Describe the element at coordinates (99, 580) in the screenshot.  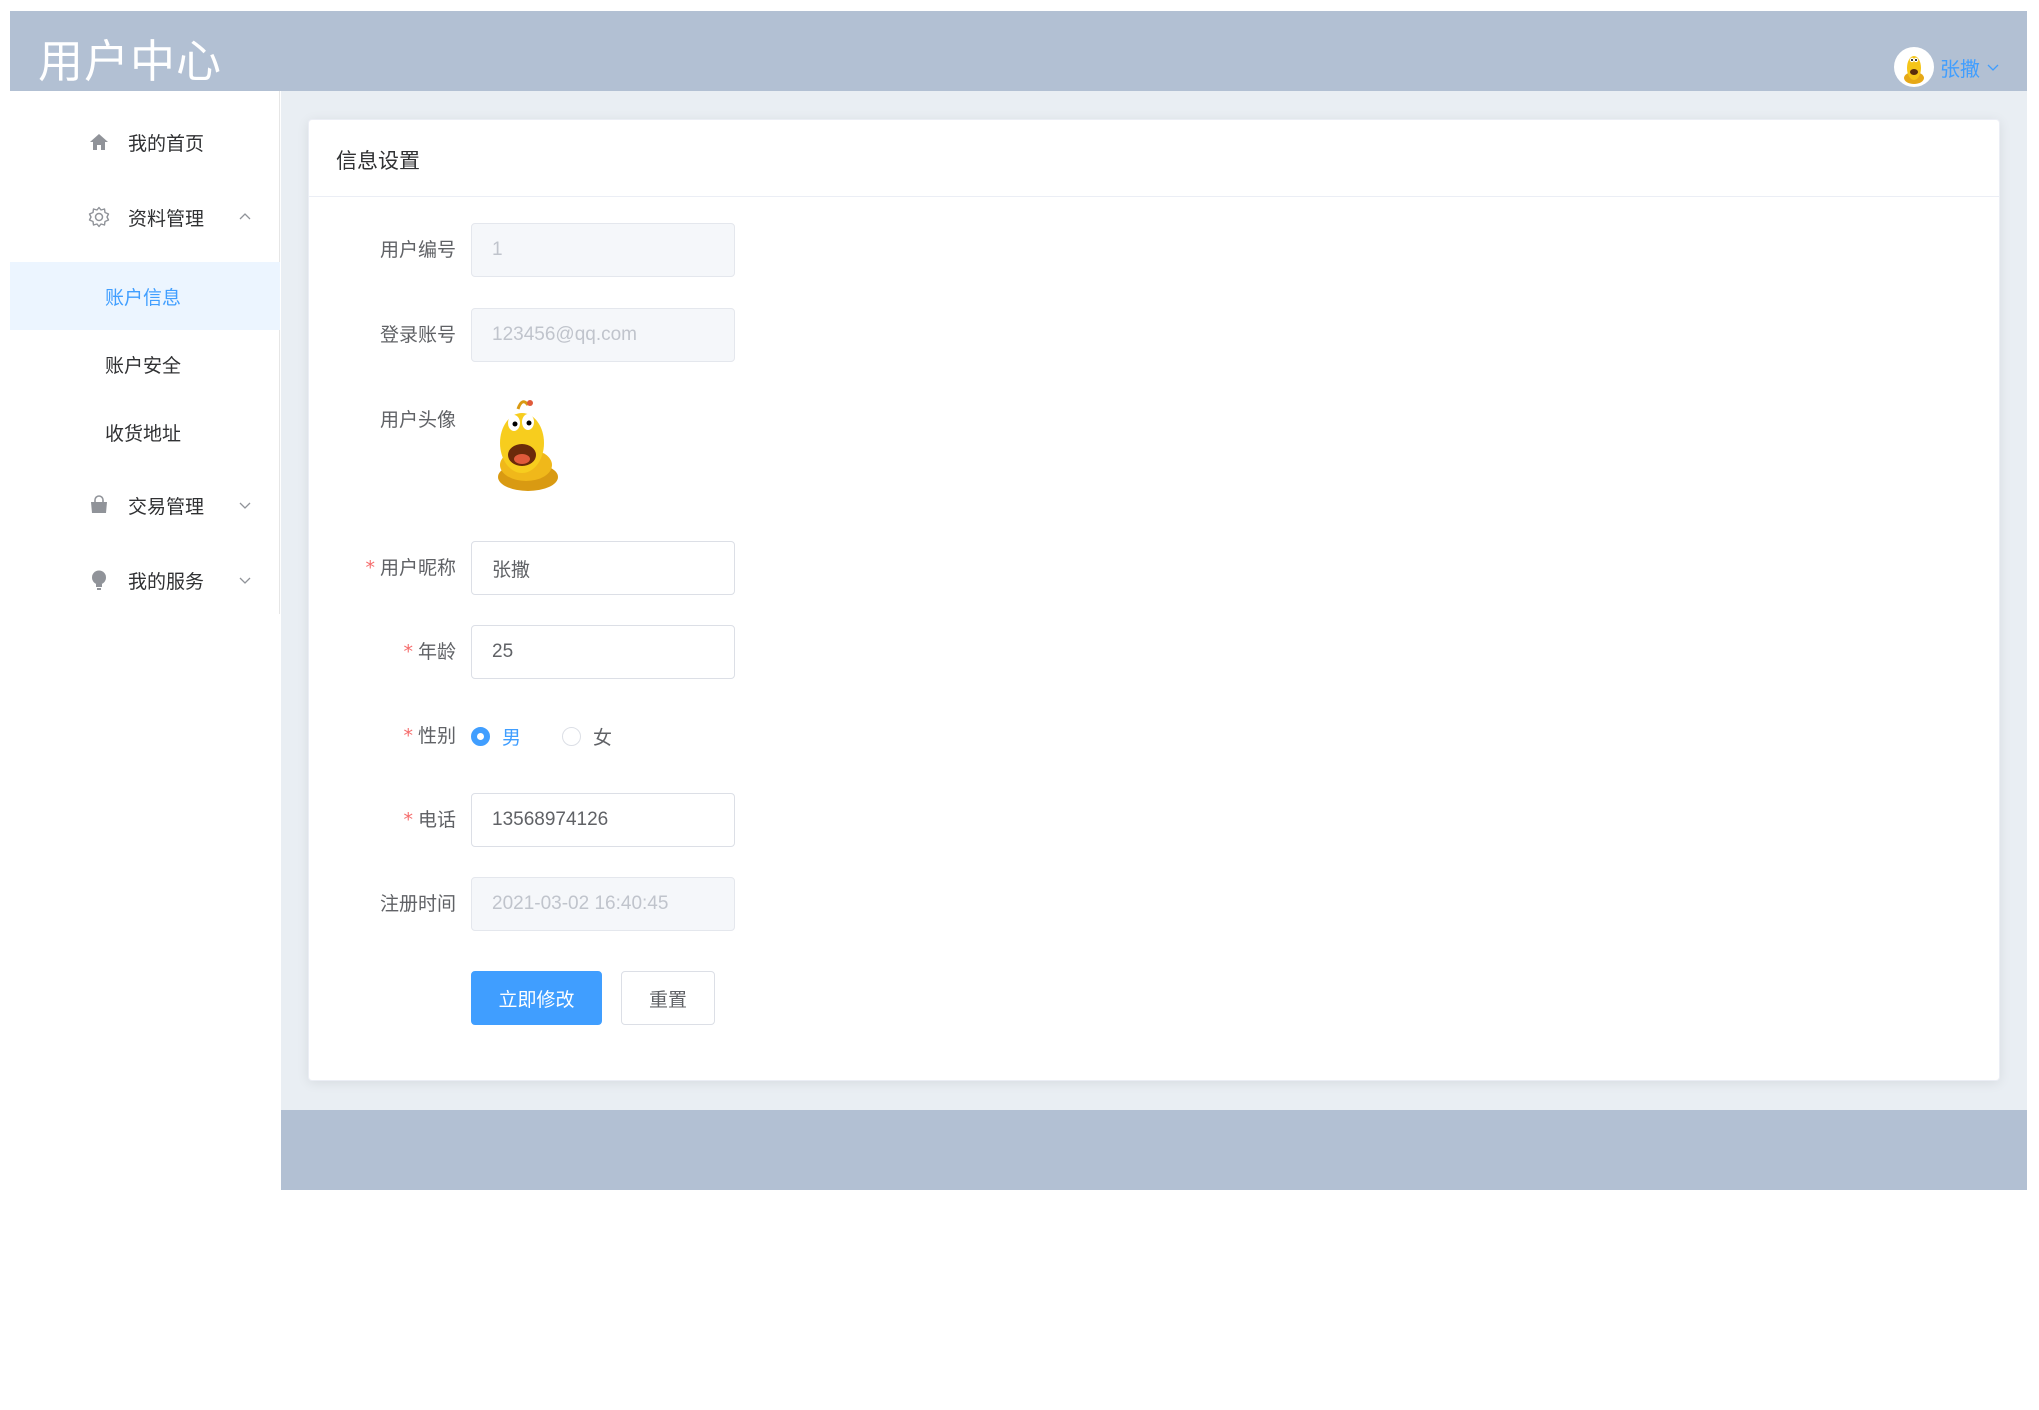
I see `lightbulb-icon` at that location.